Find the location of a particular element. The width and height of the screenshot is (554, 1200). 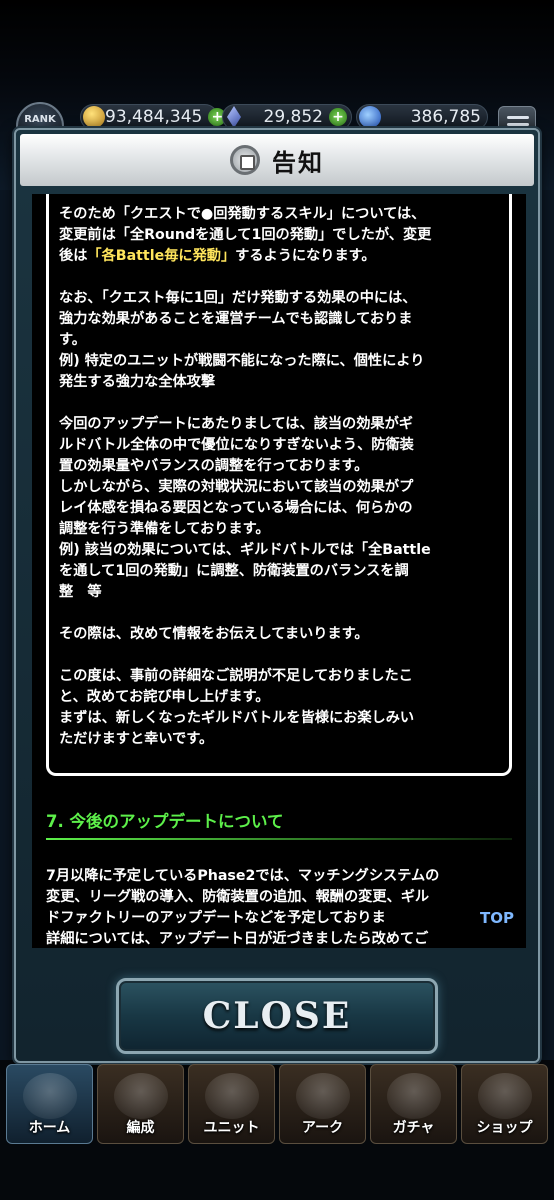

close-button: CLOSE is located at coordinates (277, 1016).